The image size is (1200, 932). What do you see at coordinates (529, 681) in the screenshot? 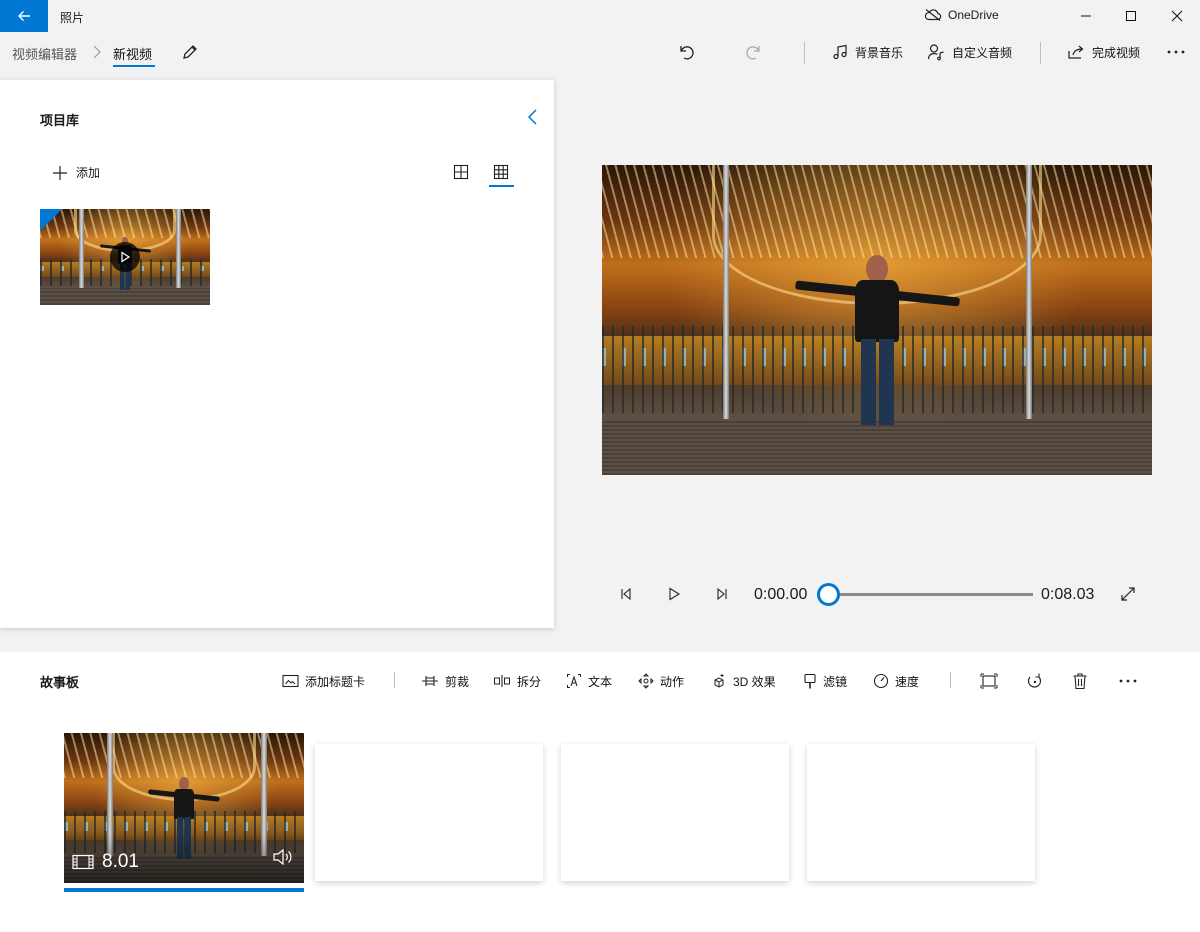
I see `split-label: 拆分` at bounding box center [529, 681].